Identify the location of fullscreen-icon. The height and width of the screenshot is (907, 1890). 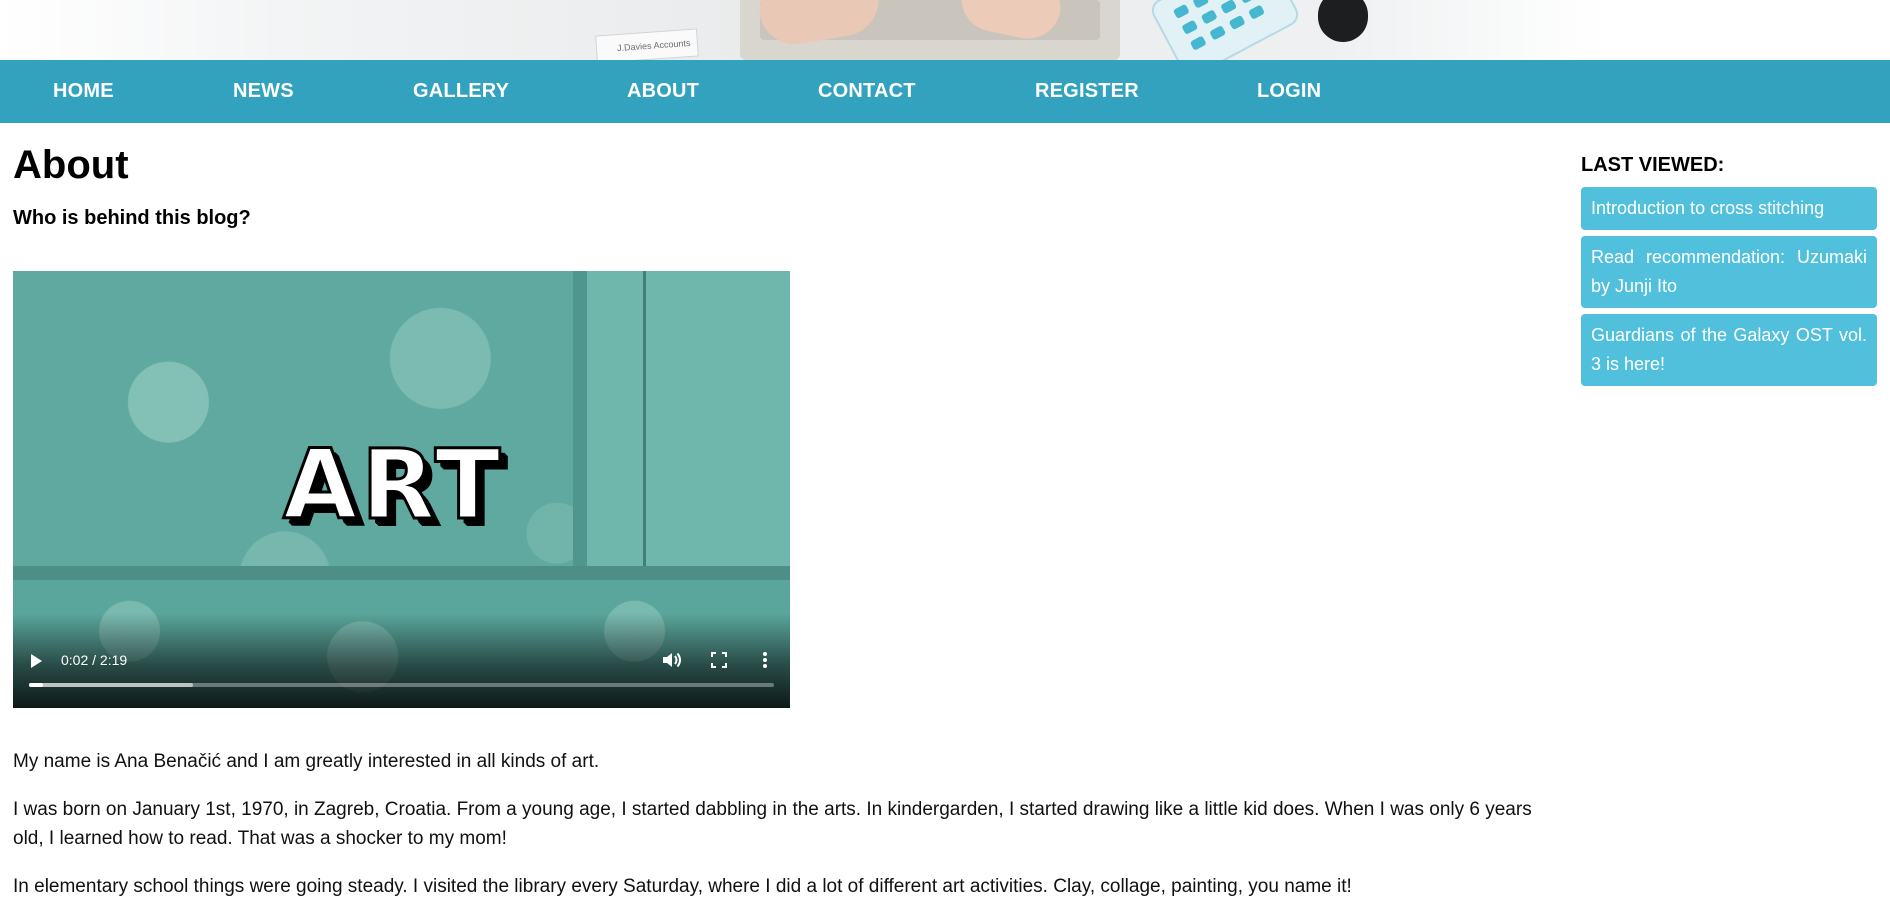
(719, 660).